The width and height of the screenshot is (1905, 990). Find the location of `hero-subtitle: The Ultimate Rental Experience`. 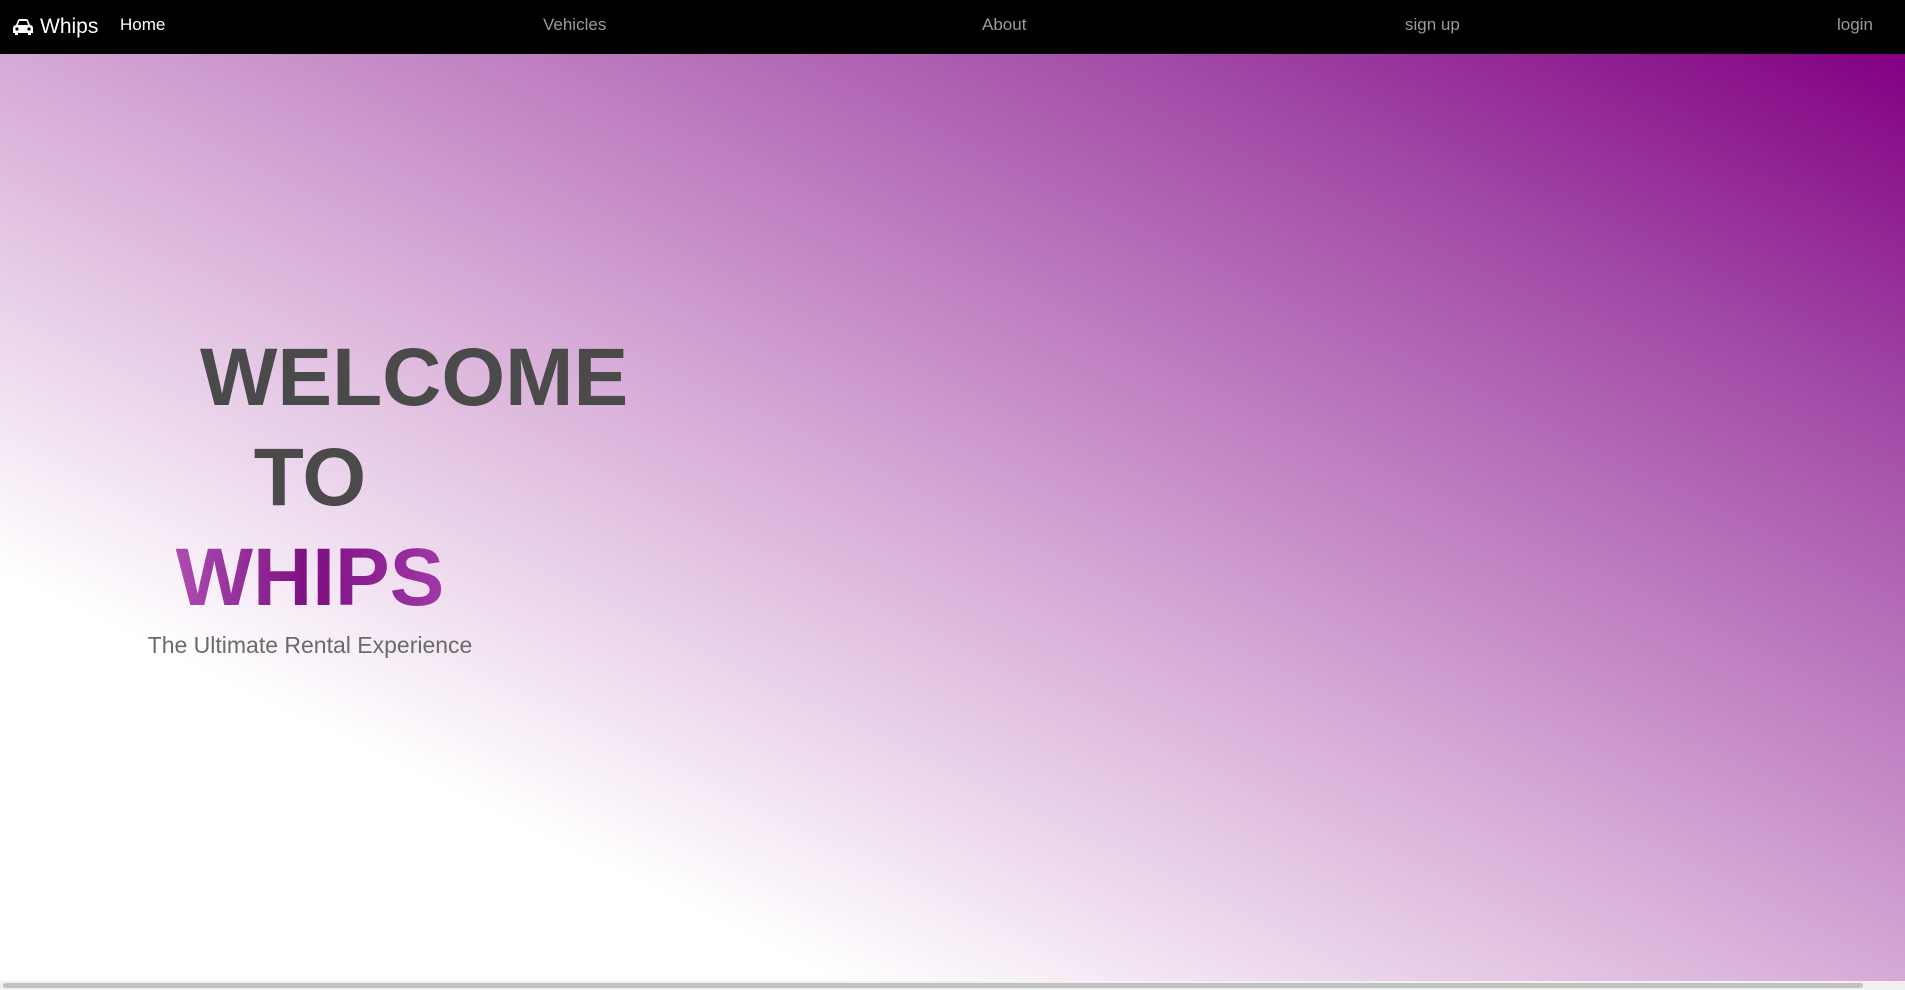

hero-subtitle: The Ultimate Rental Experience is located at coordinates (310, 645).